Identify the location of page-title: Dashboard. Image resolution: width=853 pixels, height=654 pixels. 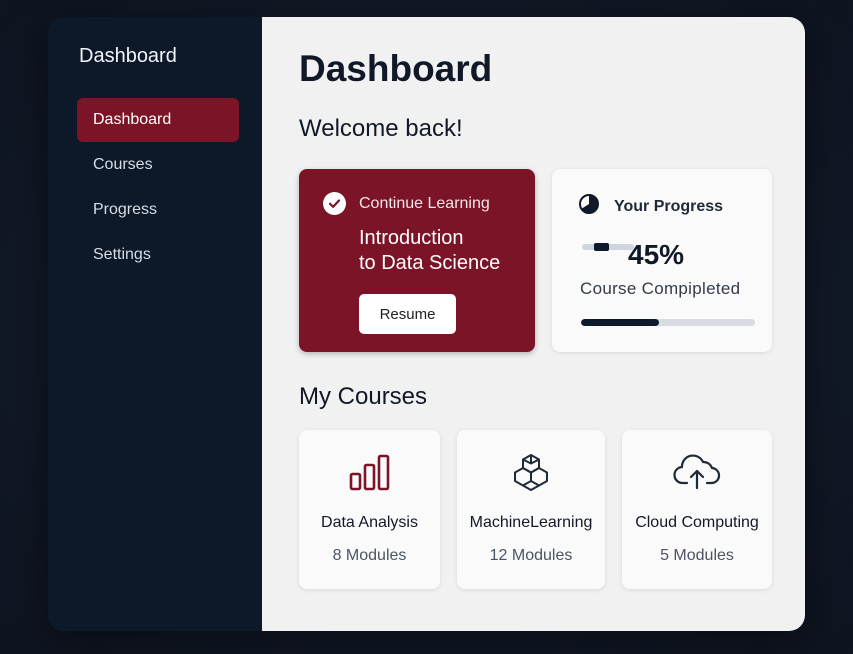
(396, 68).